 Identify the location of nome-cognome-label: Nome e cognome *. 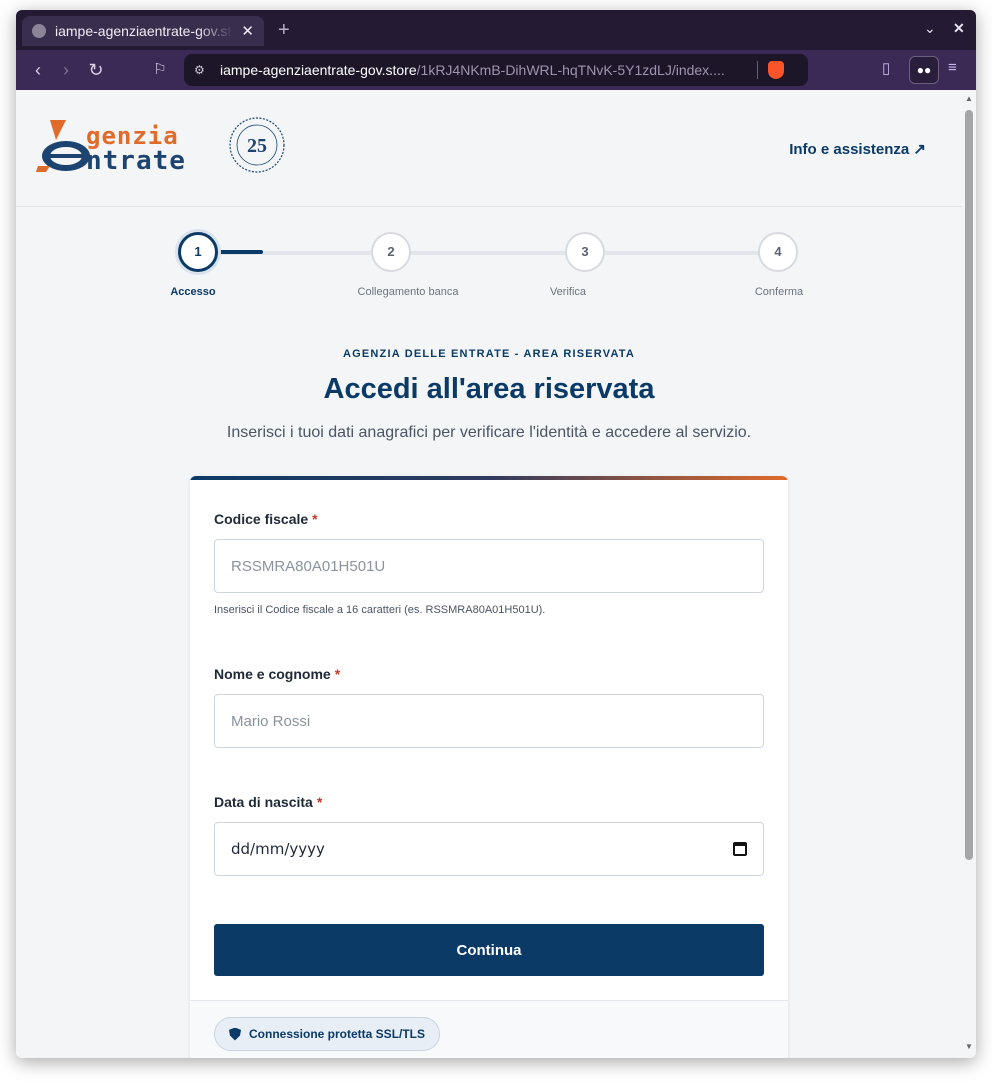
(277, 674).